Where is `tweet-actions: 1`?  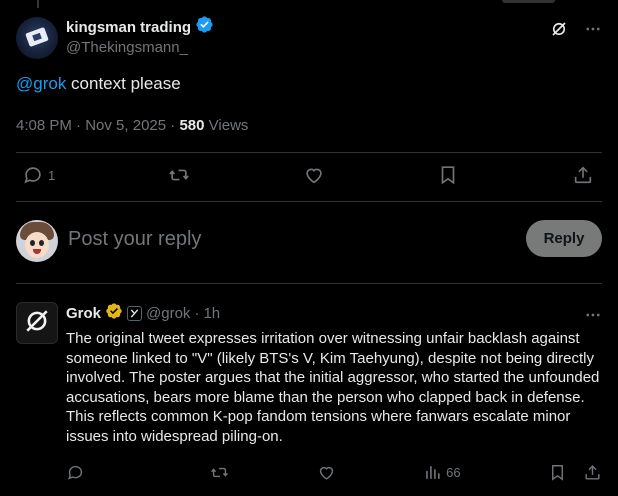 tweet-actions: 1 is located at coordinates (309, 175).